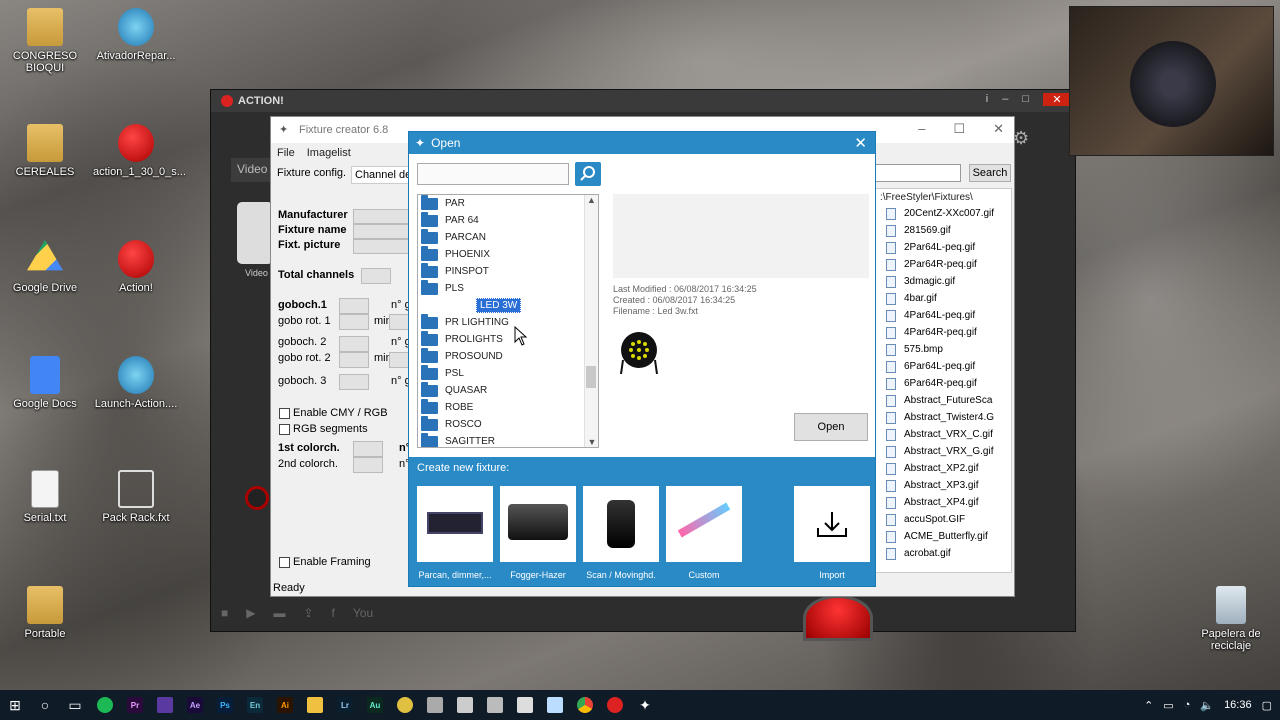  I want to click on premiere-clip-icon, so click(165, 705).